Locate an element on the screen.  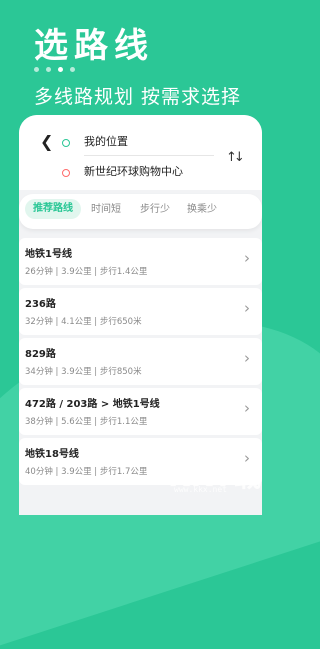
route-name: 829路 is located at coordinates (40, 354).